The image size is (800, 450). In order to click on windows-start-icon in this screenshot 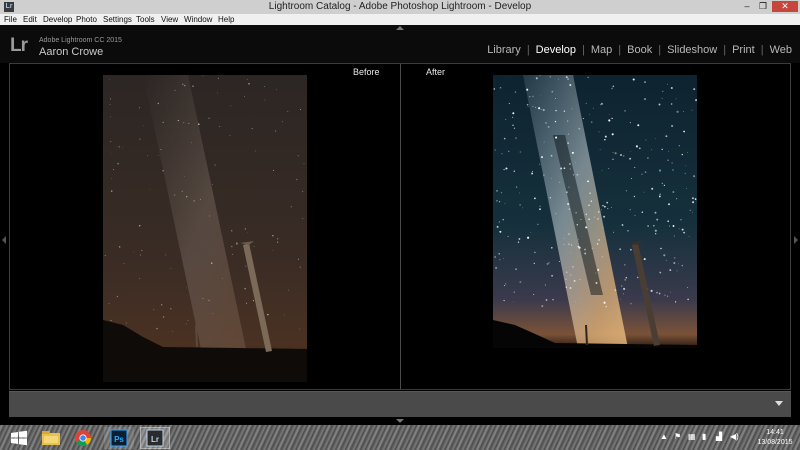, I will do `click(19, 438)`.